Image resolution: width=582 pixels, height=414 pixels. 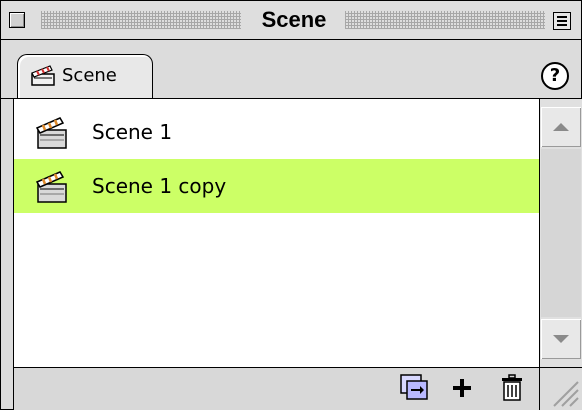 I want to click on title-bar: Scene, so click(x=291, y=20).